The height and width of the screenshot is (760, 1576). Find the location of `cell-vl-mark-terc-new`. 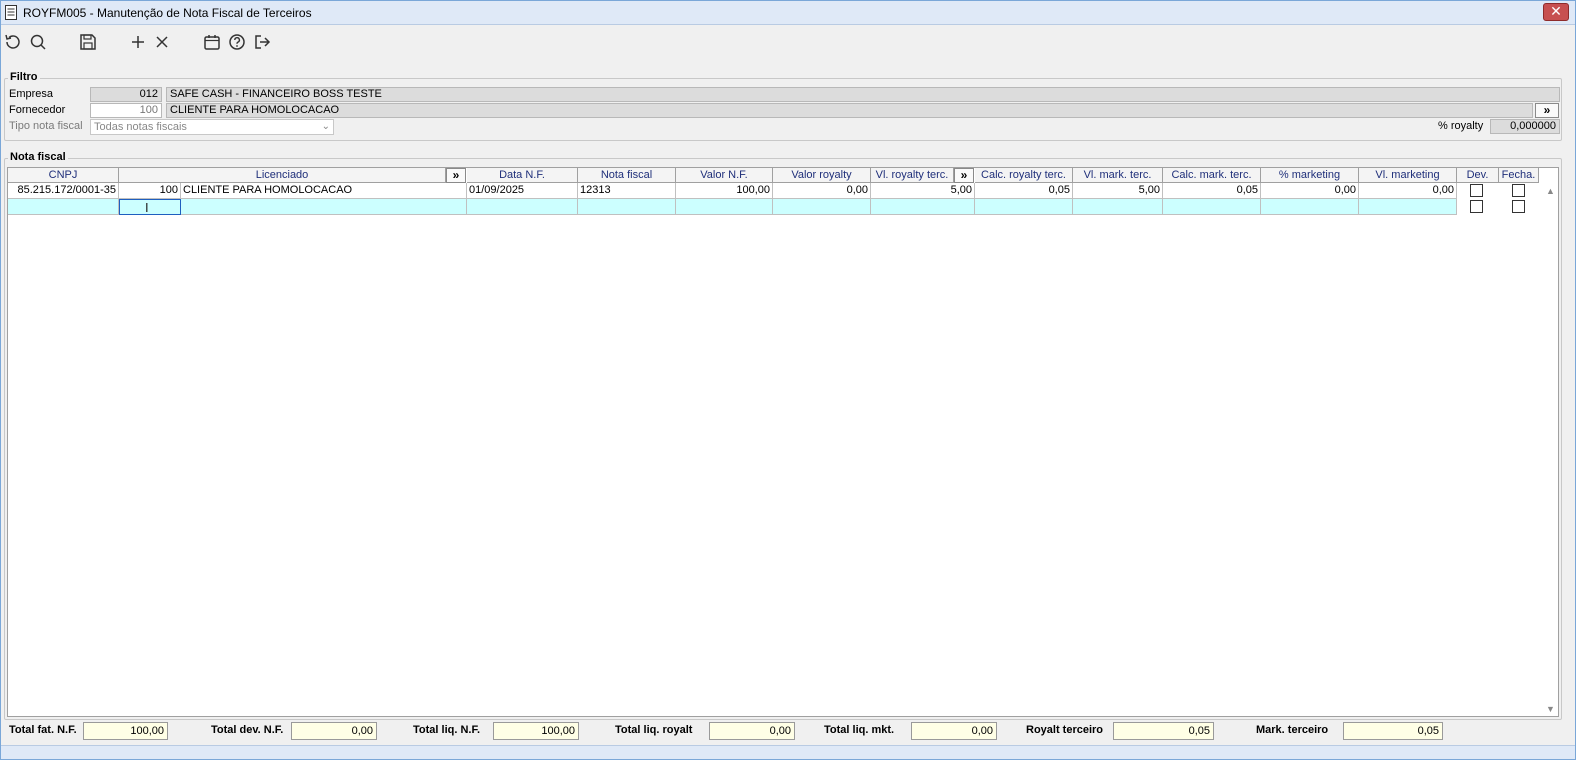

cell-vl-mark-terc-new is located at coordinates (1118, 207).